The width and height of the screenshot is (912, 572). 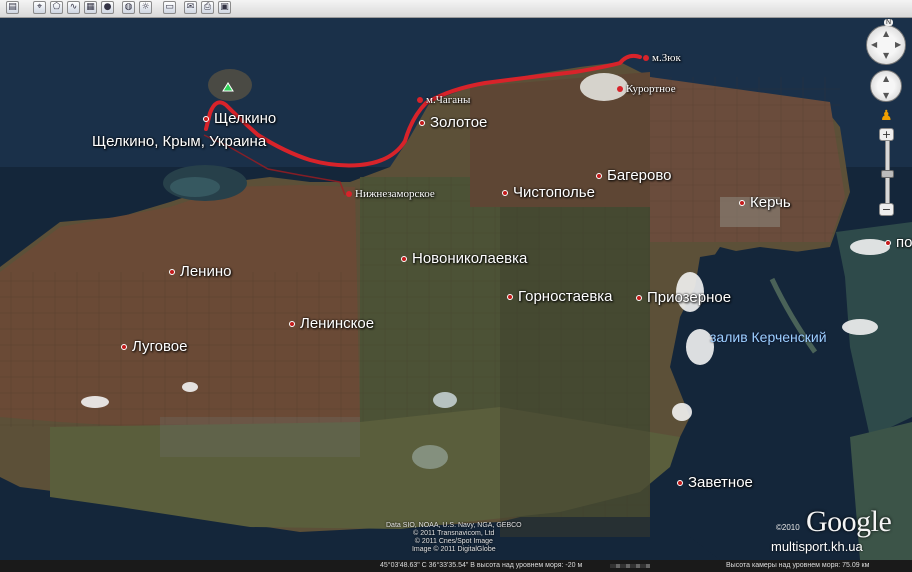 What do you see at coordinates (898, 44) in the screenshot?
I see `look-right-arrow-icon: ▶` at bounding box center [898, 44].